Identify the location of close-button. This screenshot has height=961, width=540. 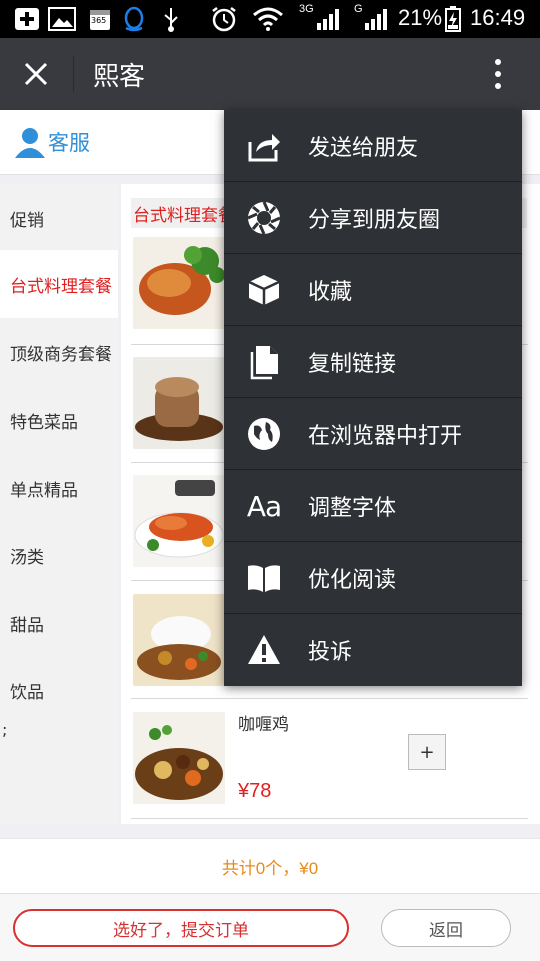
(36, 74).